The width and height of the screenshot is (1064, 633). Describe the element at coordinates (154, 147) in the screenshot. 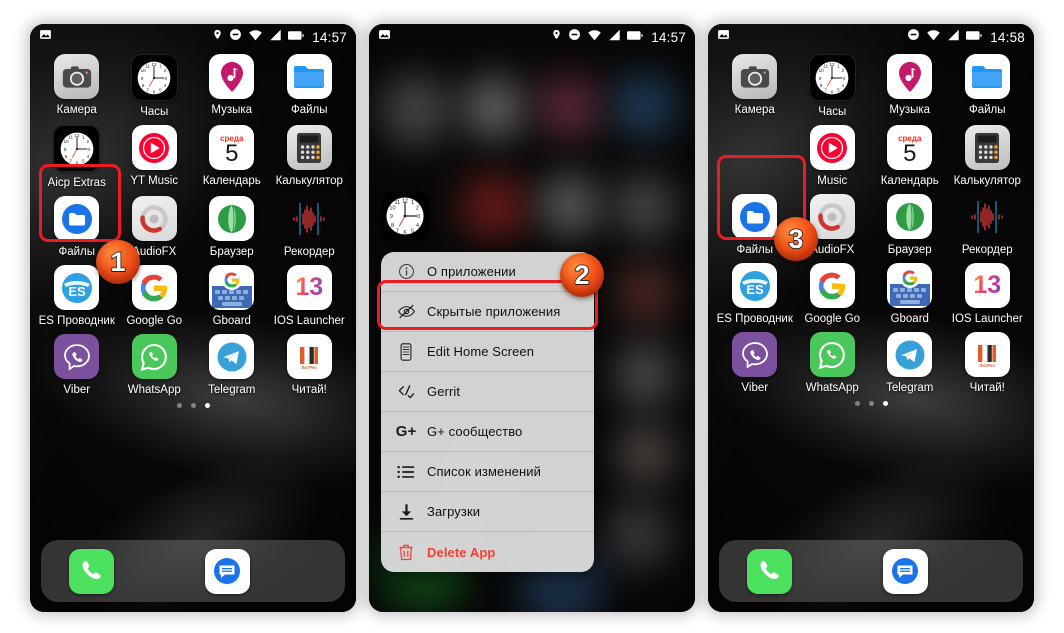

I see `youtube-music-icon` at that location.